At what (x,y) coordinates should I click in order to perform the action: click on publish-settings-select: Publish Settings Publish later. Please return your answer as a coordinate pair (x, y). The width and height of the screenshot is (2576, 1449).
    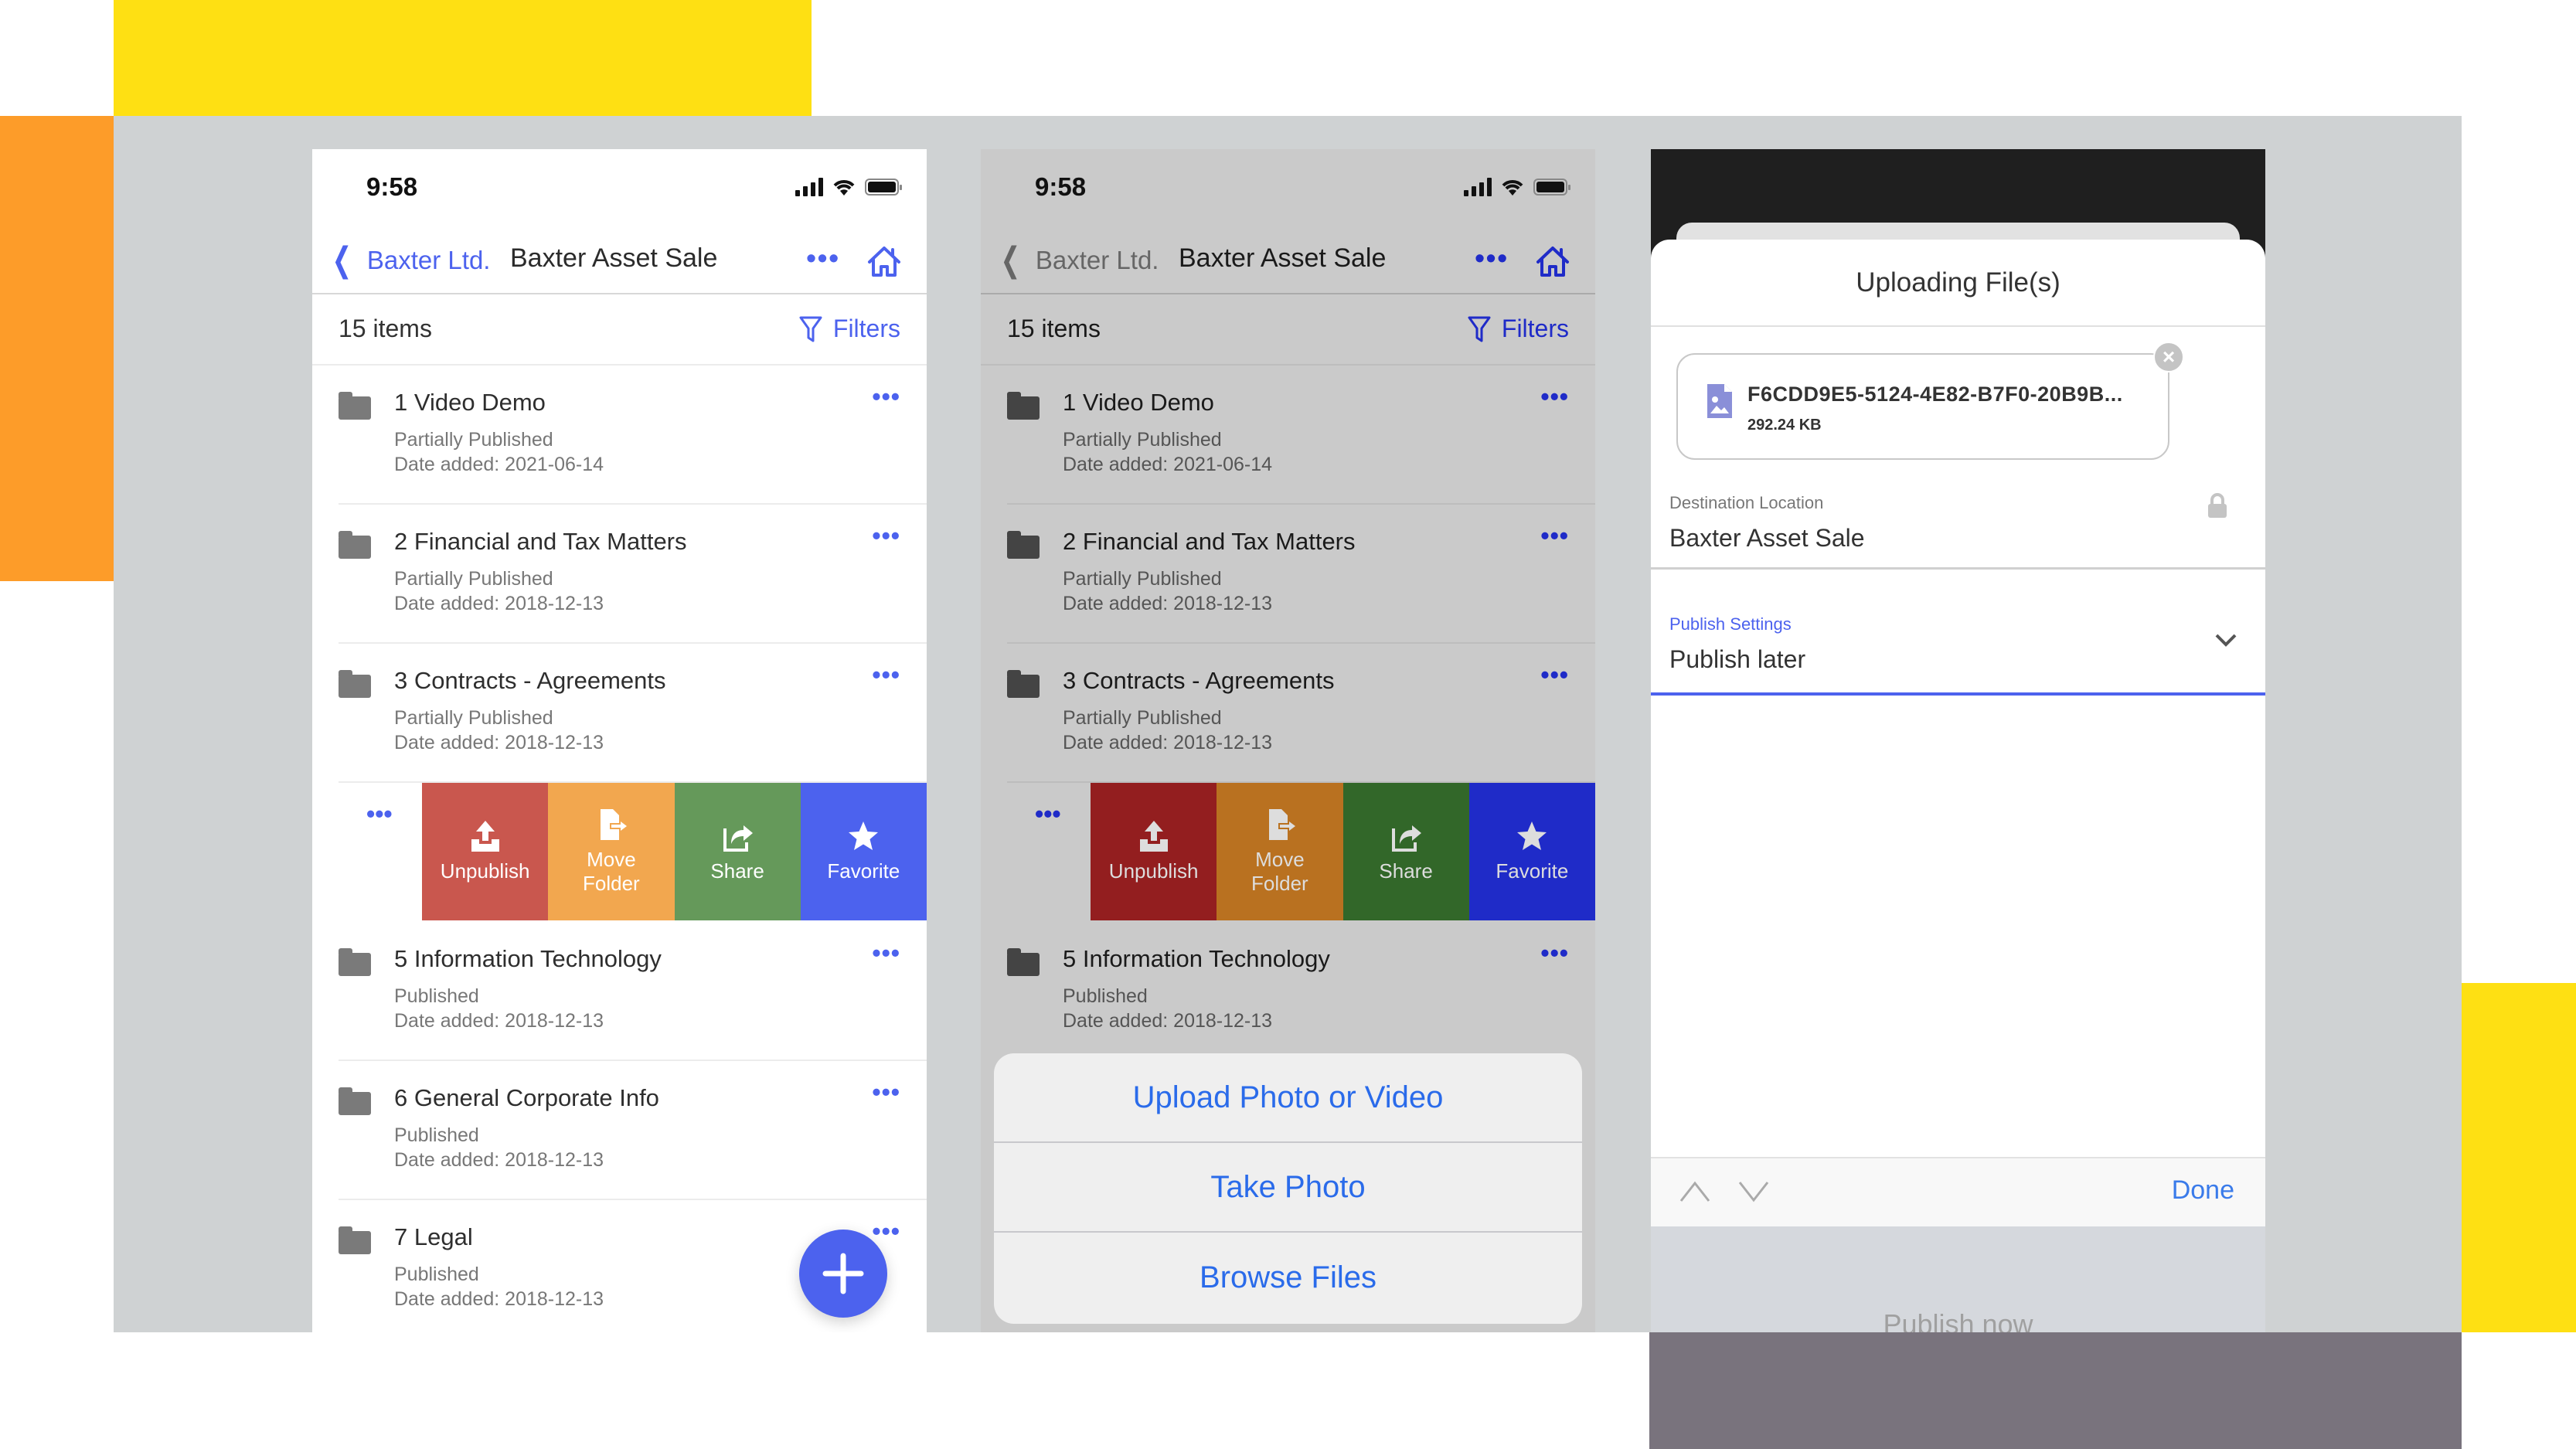
    Looking at the image, I should click on (1958, 633).